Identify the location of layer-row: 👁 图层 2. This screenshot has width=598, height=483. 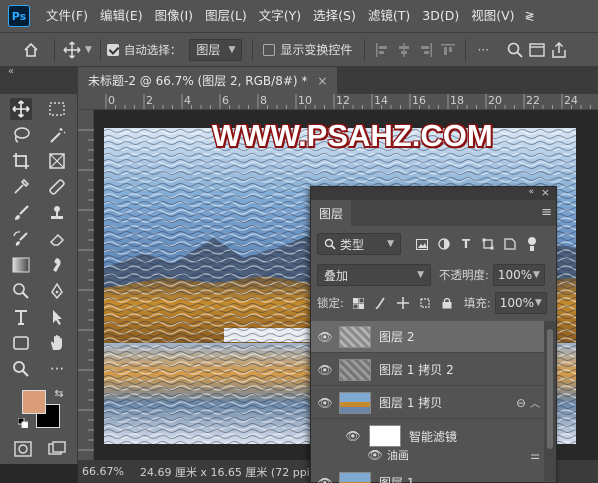
(427, 337).